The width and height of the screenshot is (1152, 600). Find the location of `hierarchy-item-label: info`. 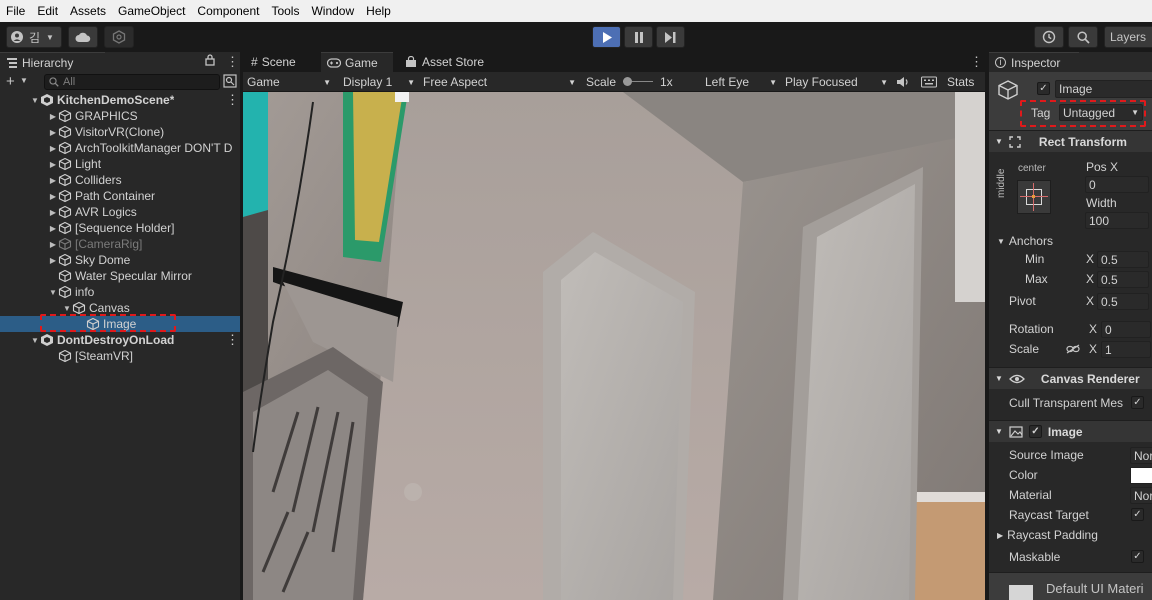

hierarchy-item-label: info is located at coordinates (85, 292).